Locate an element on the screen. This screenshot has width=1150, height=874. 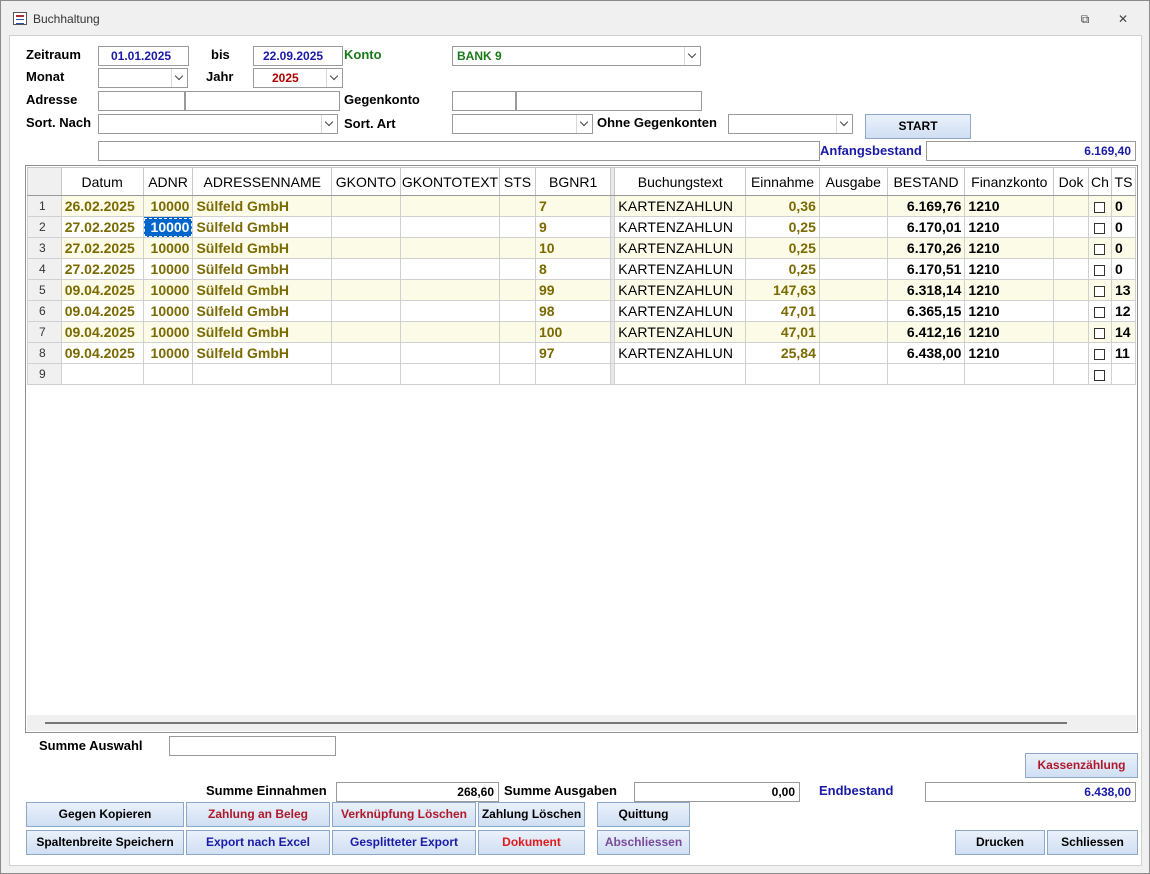
gegen-kopieren-button: Gegen Kopieren is located at coordinates (105, 814).